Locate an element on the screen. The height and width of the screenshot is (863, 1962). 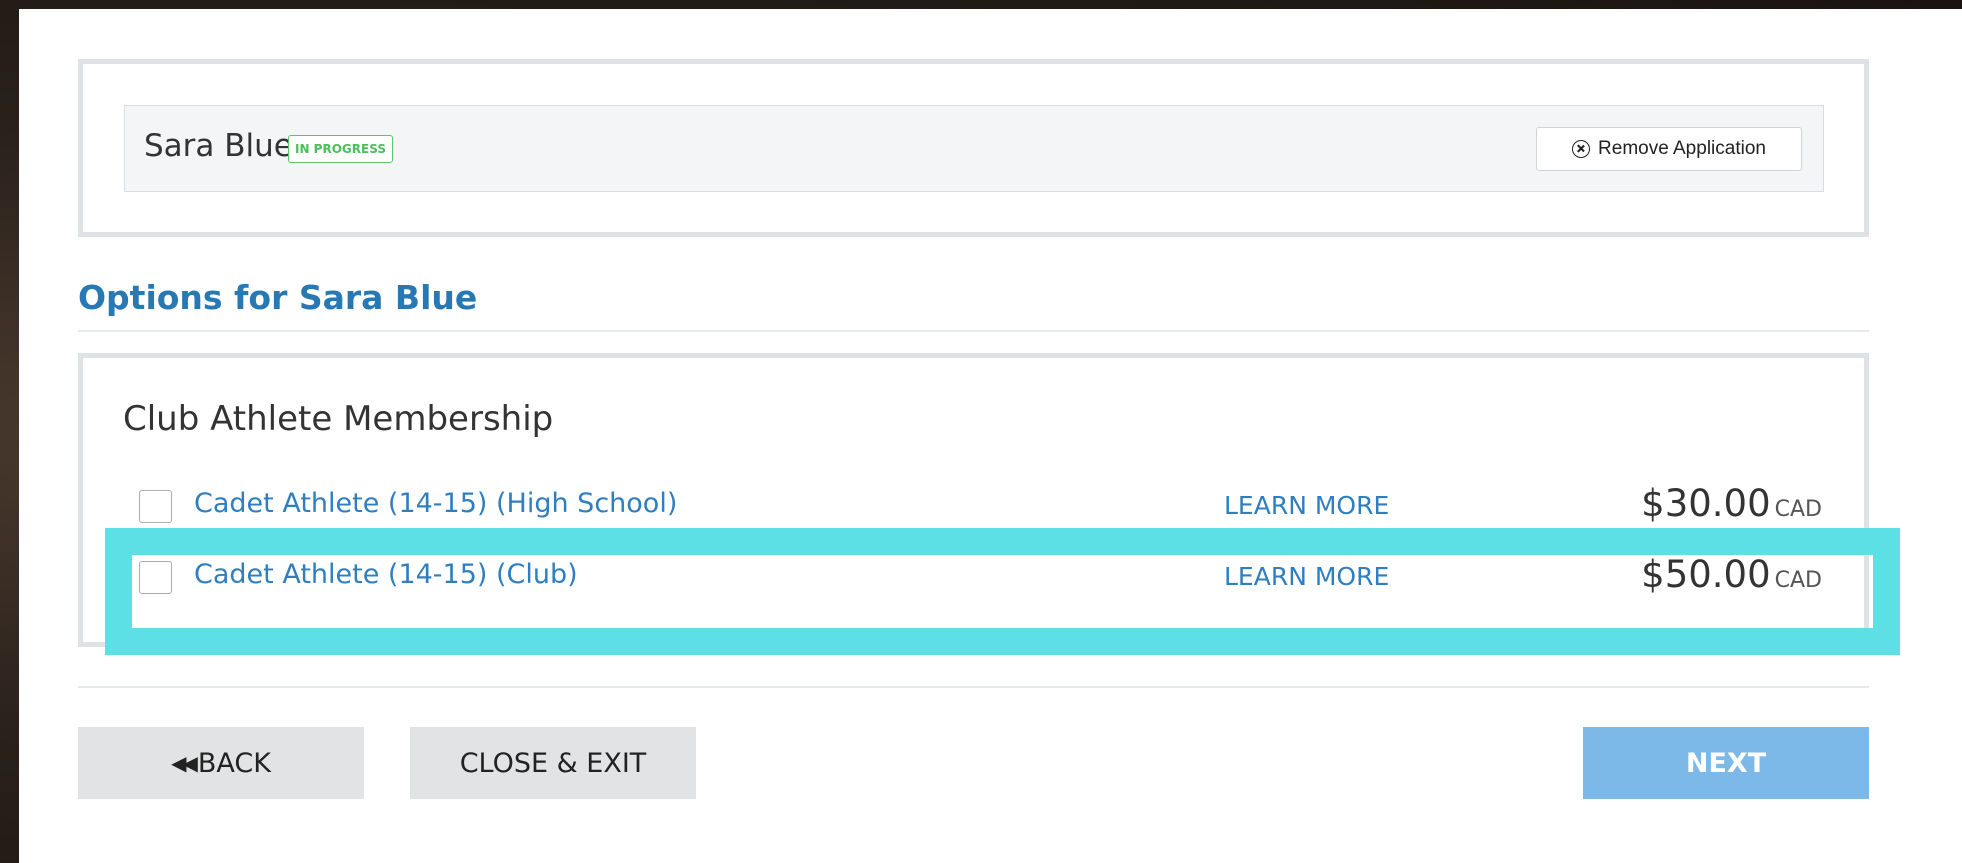
membership-group-title: Club Athlete Membership is located at coordinates (338, 419).